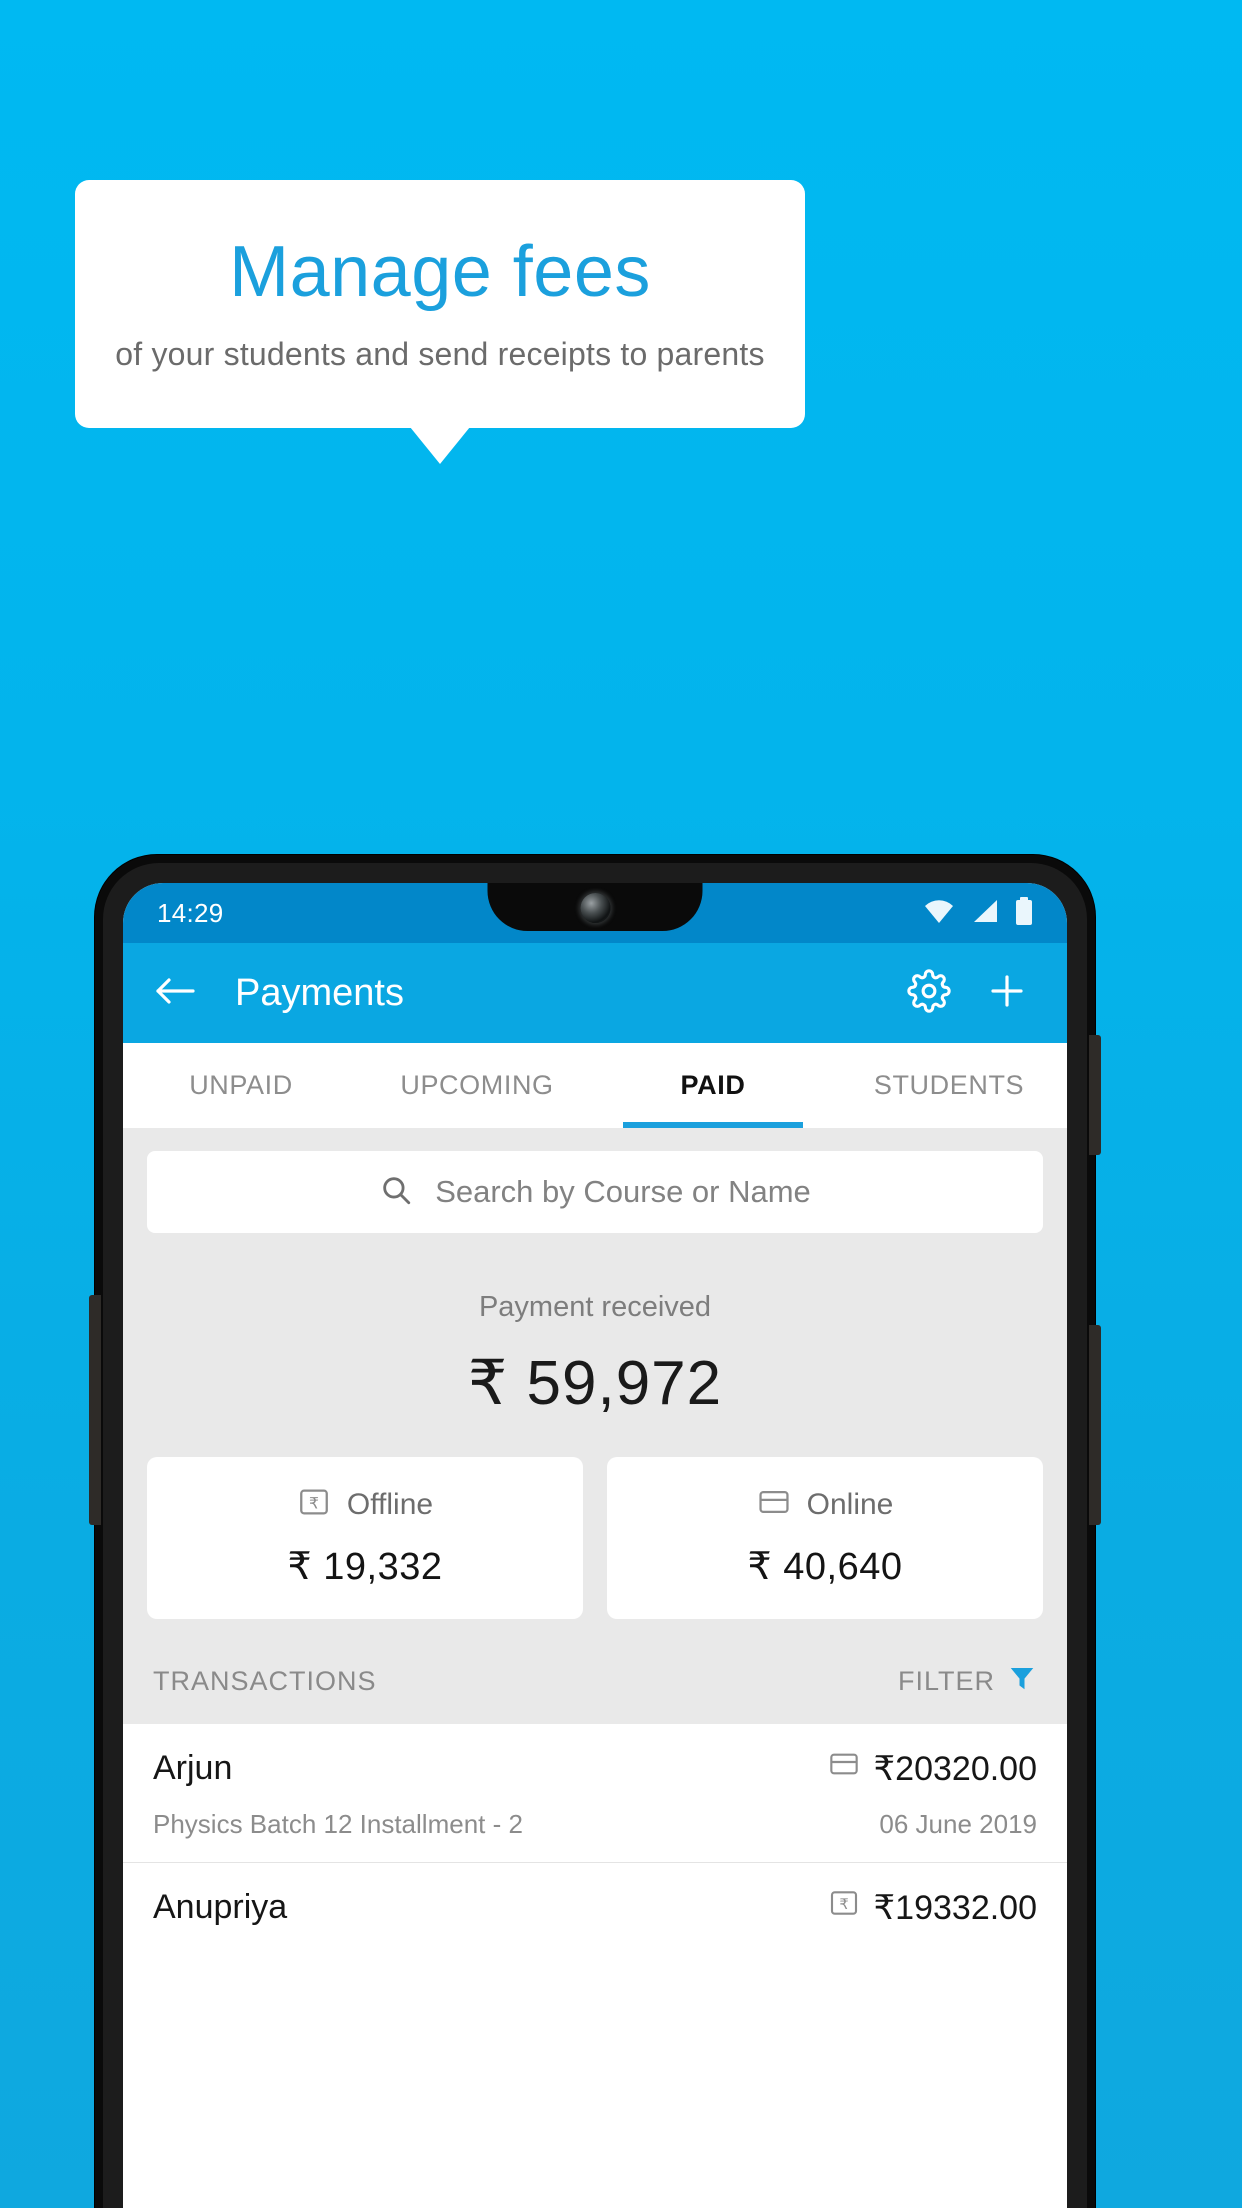 This screenshot has width=1242, height=2208. I want to click on tab-unpaid: UNPAID, so click(241, 1085).